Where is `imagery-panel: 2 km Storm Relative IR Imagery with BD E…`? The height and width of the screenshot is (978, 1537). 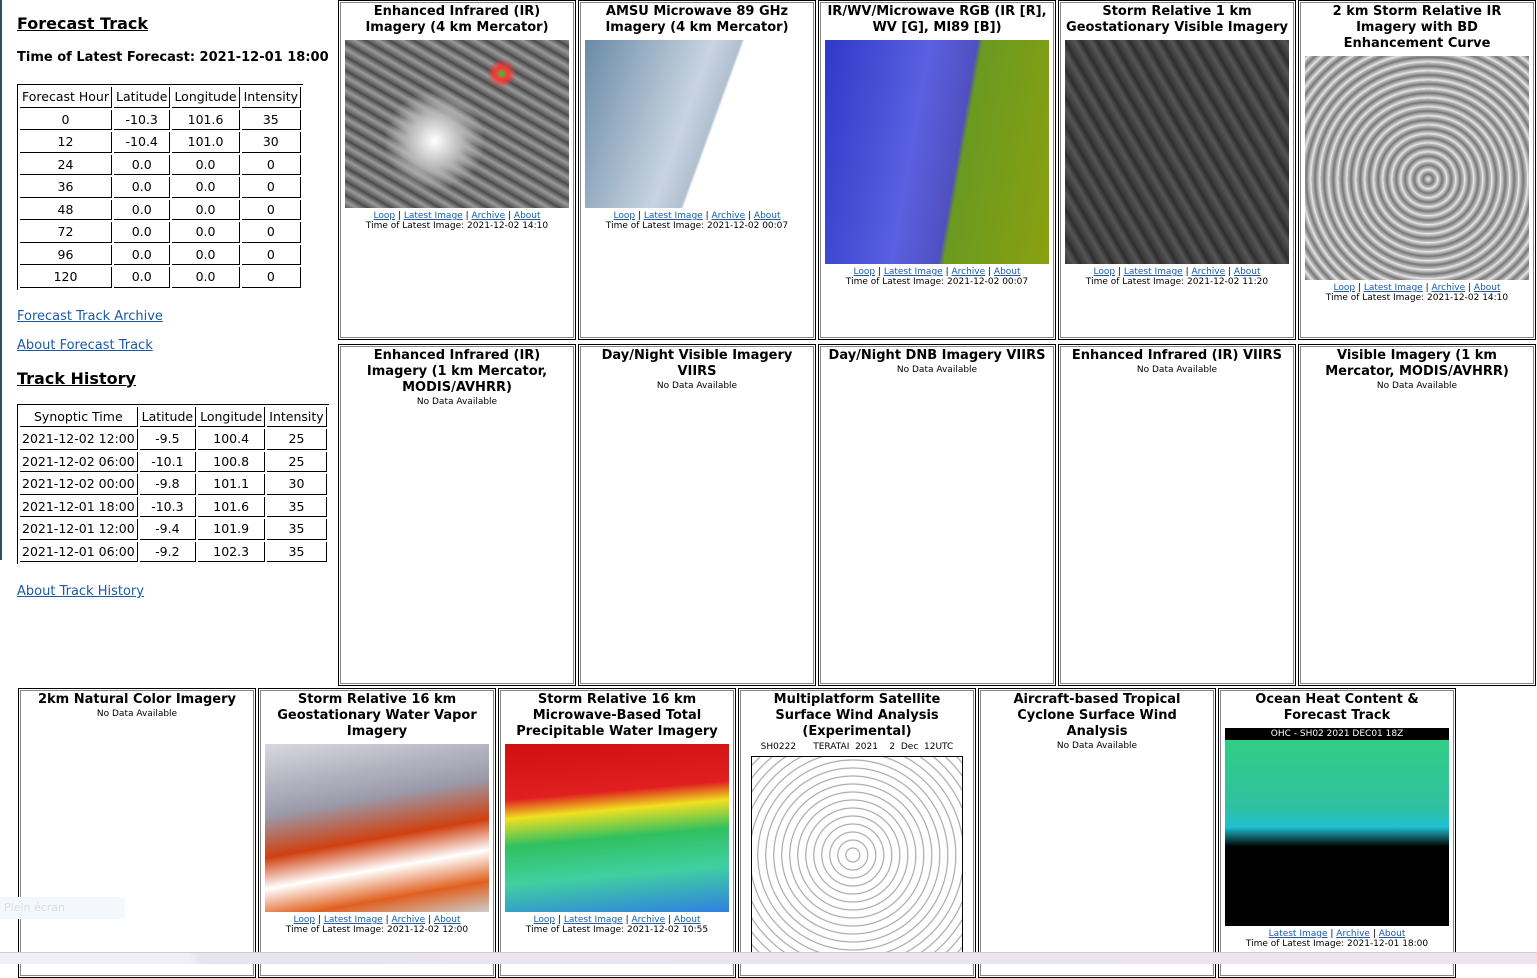
imagery-panel: 2 km Storm Relative IR Imagery with BD E… is located at coordinates (1417, 170).